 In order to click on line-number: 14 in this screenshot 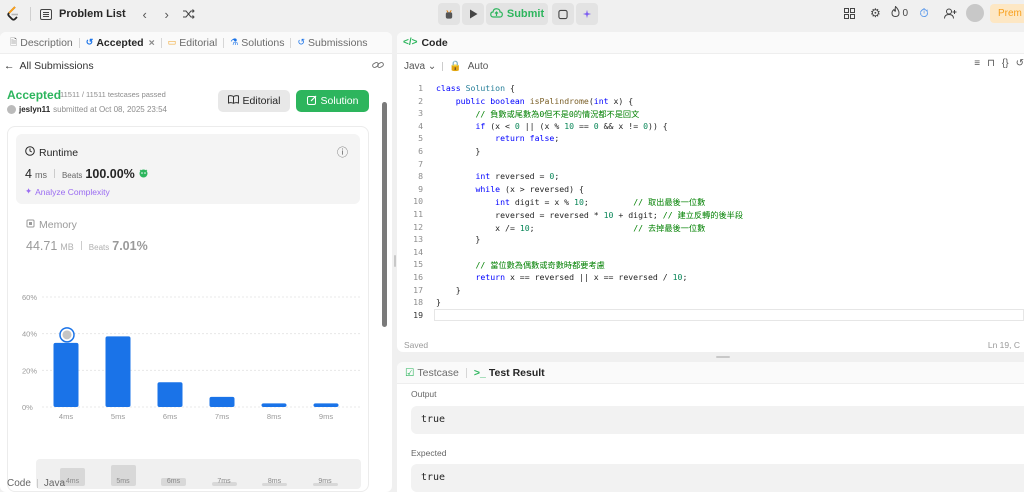, I will do `click(418, 251)`.